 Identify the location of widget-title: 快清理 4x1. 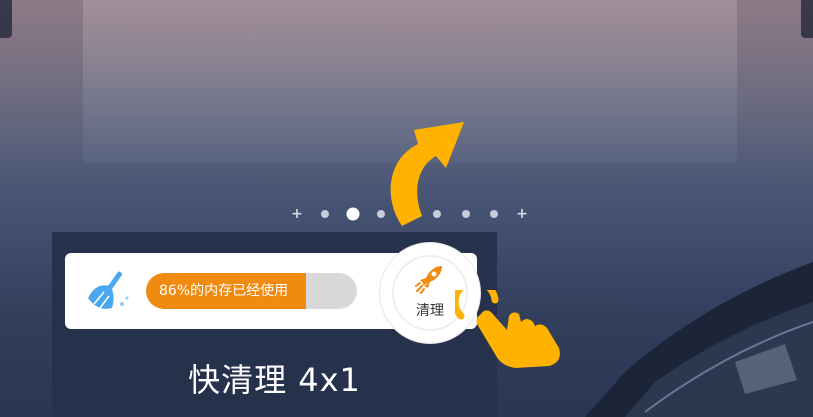
(274, 380).